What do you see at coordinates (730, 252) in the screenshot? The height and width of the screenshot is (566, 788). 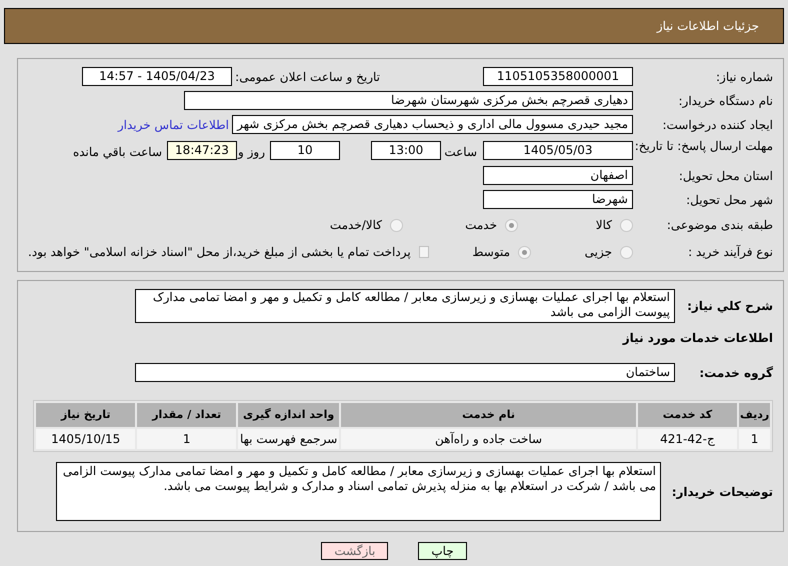 I see `field-label: نوع فرآیند خرید :` at bounding box center [730, 252].